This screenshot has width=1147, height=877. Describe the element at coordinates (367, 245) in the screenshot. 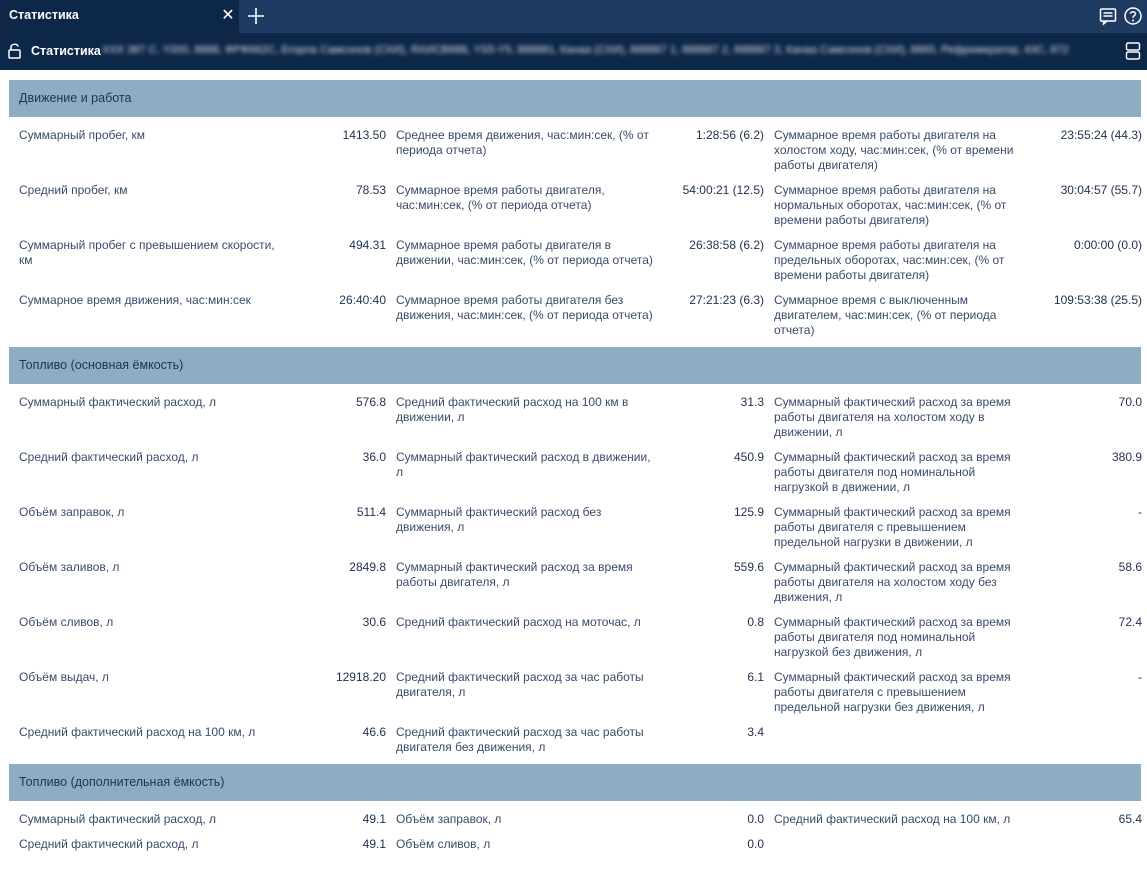

I see `stat-value: 494.31` at that location.